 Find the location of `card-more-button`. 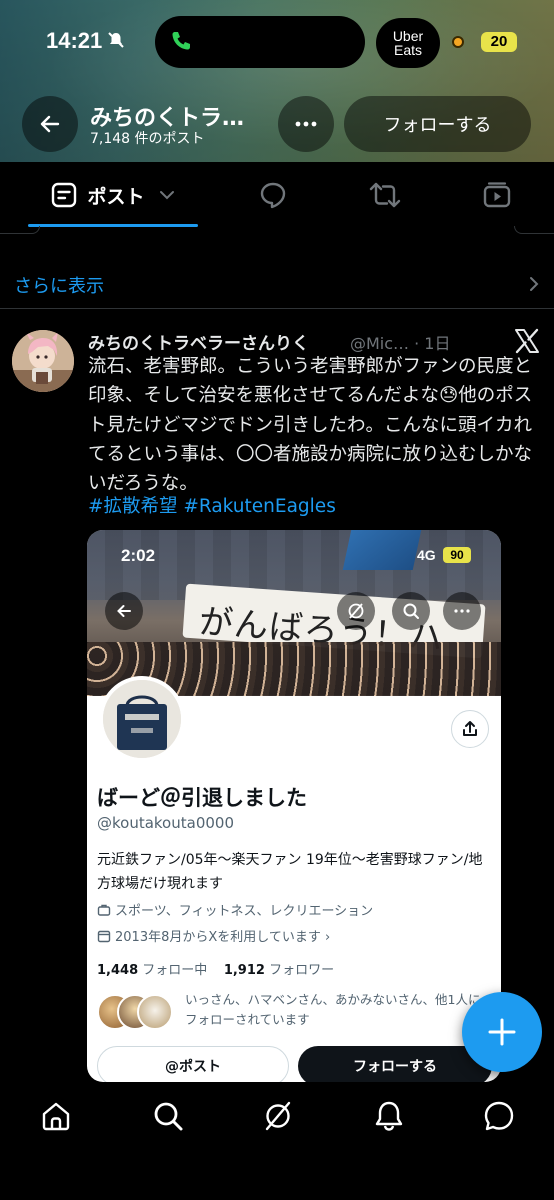

card-more-button is located at coordinates (462, 611).